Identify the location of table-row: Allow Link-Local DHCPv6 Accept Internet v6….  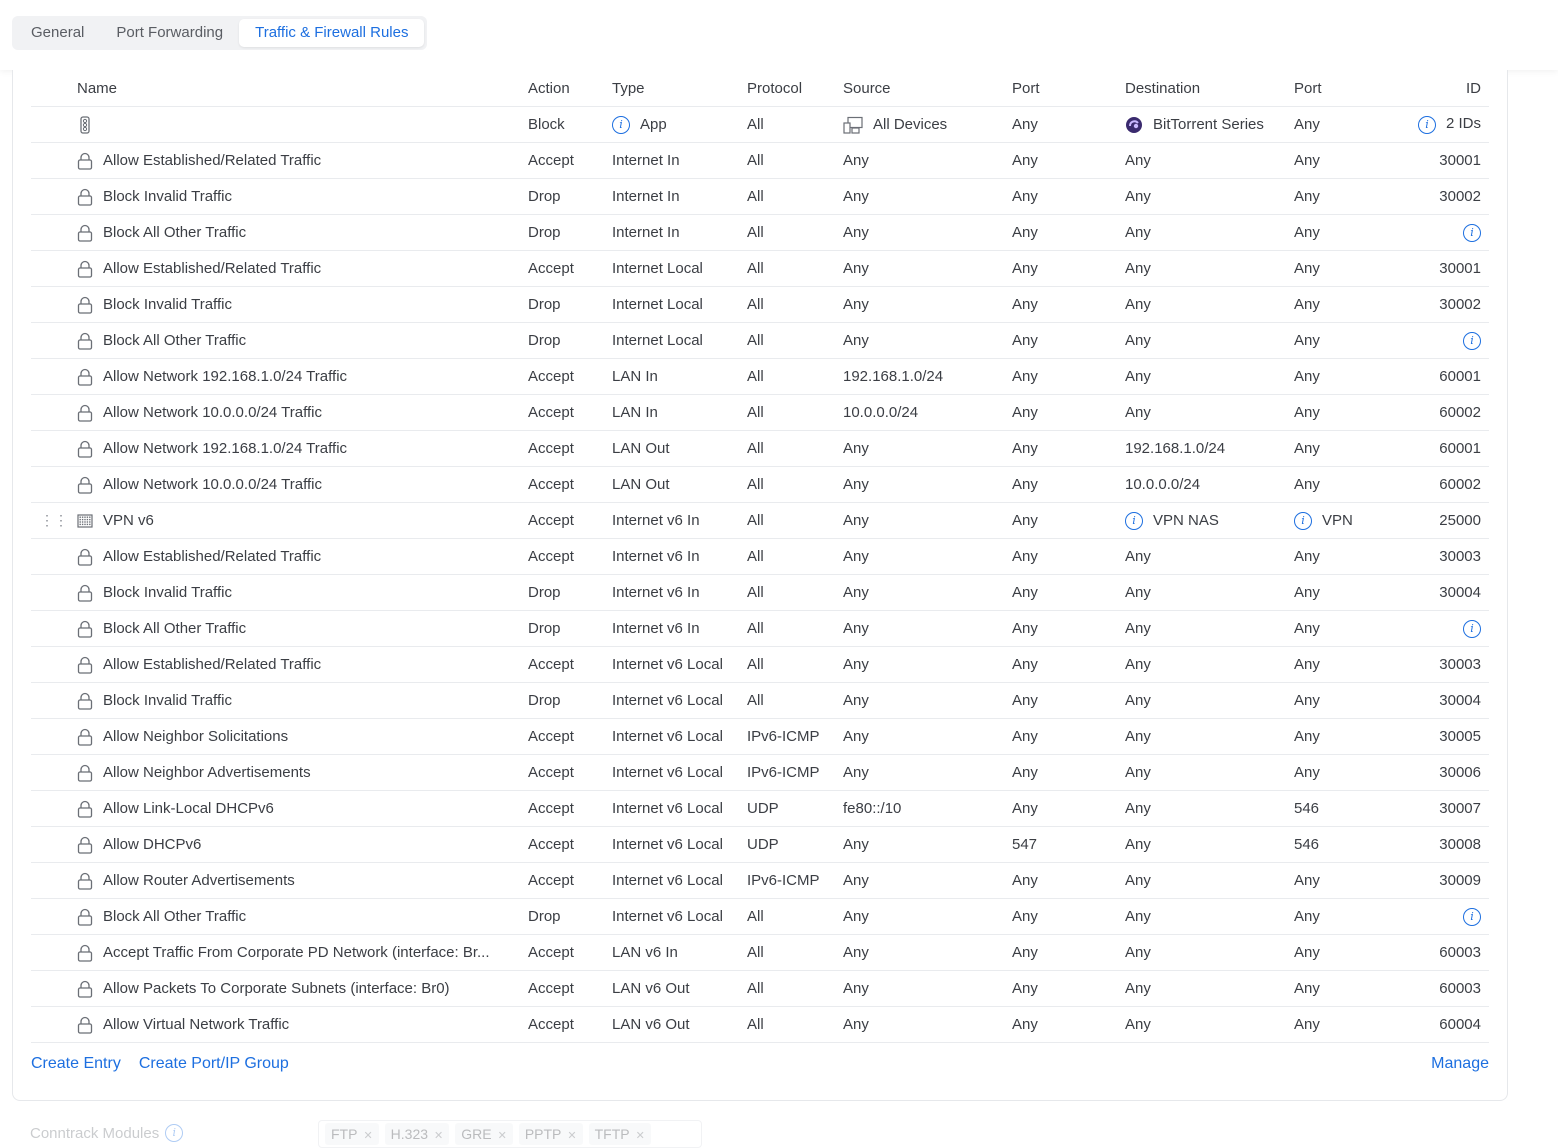
(760, 808).